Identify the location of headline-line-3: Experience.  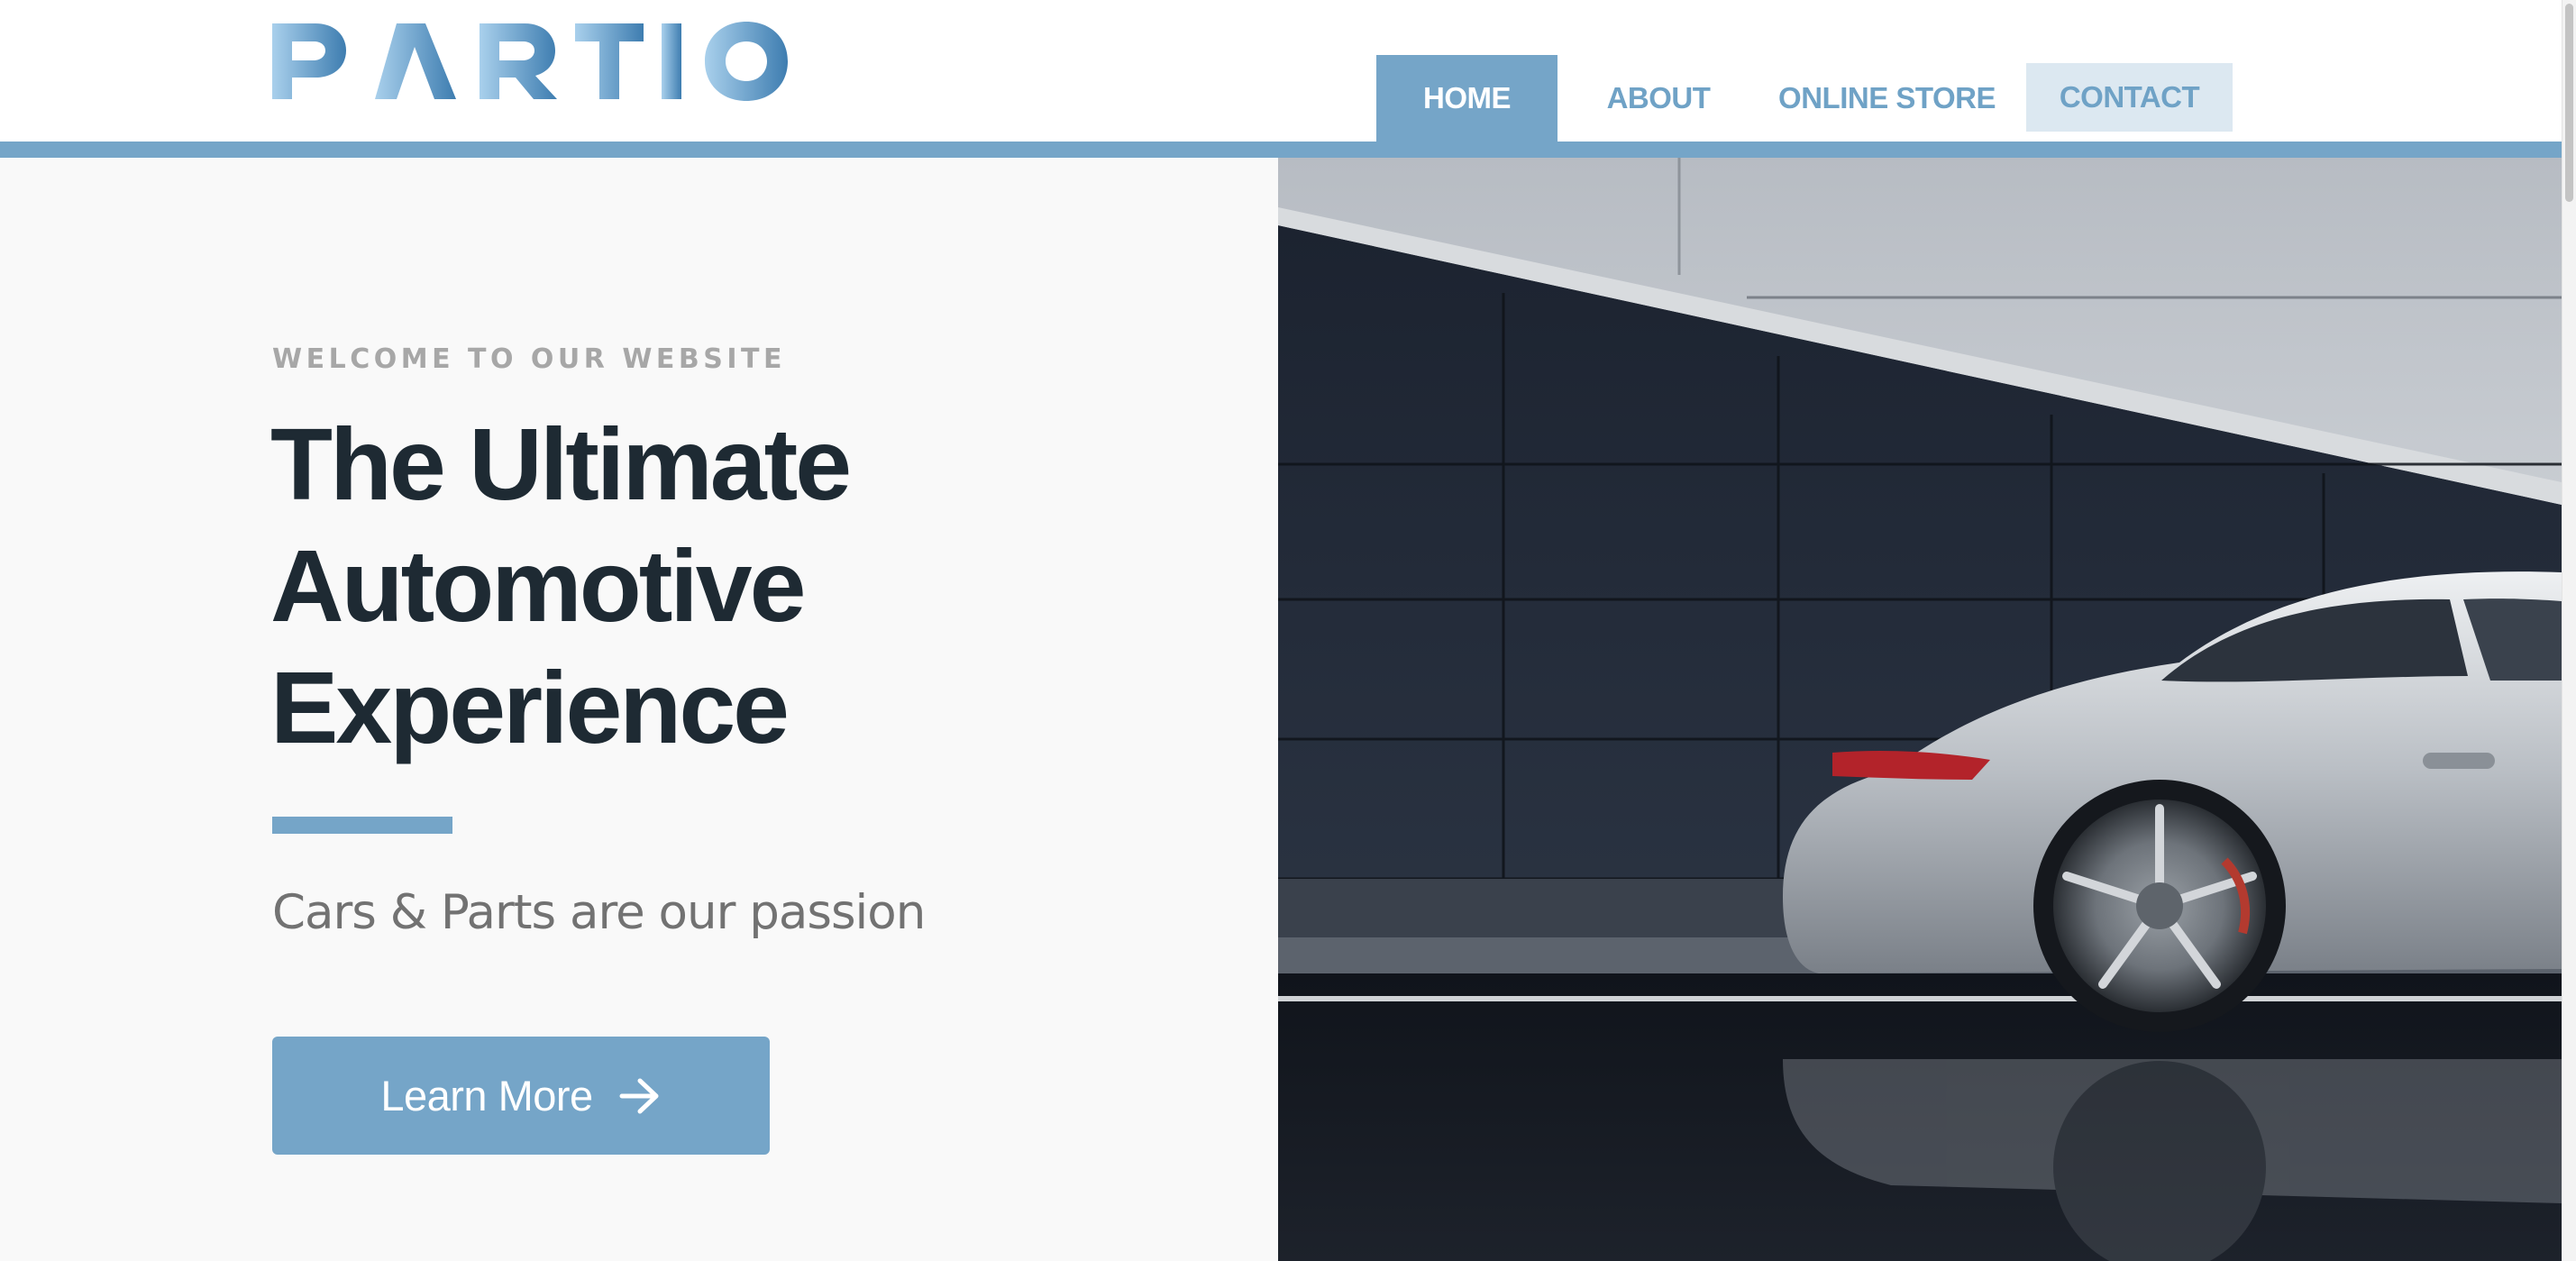
(530, 707).